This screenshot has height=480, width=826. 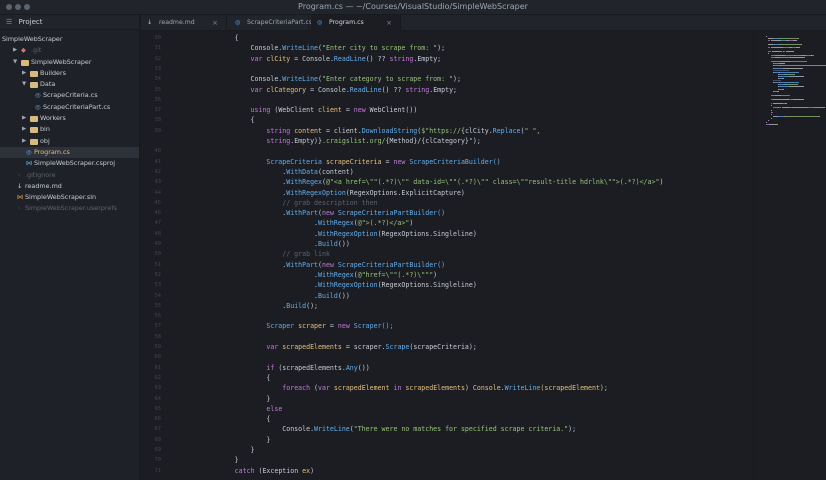 I want to click on code-token: Scrape, so click(x=397, y=347).